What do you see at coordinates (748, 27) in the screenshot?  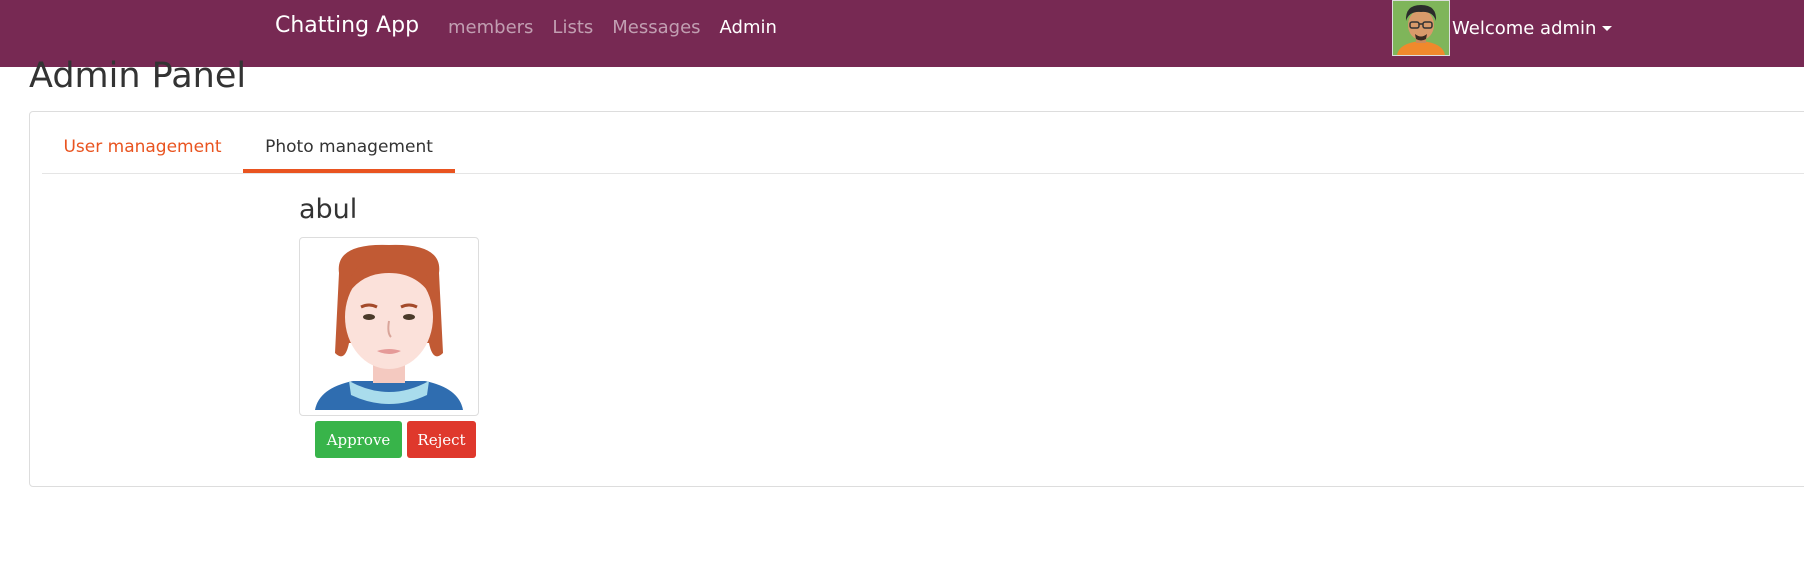 I see `nav-link-admin: Admin` at bounding box center [748, 27].